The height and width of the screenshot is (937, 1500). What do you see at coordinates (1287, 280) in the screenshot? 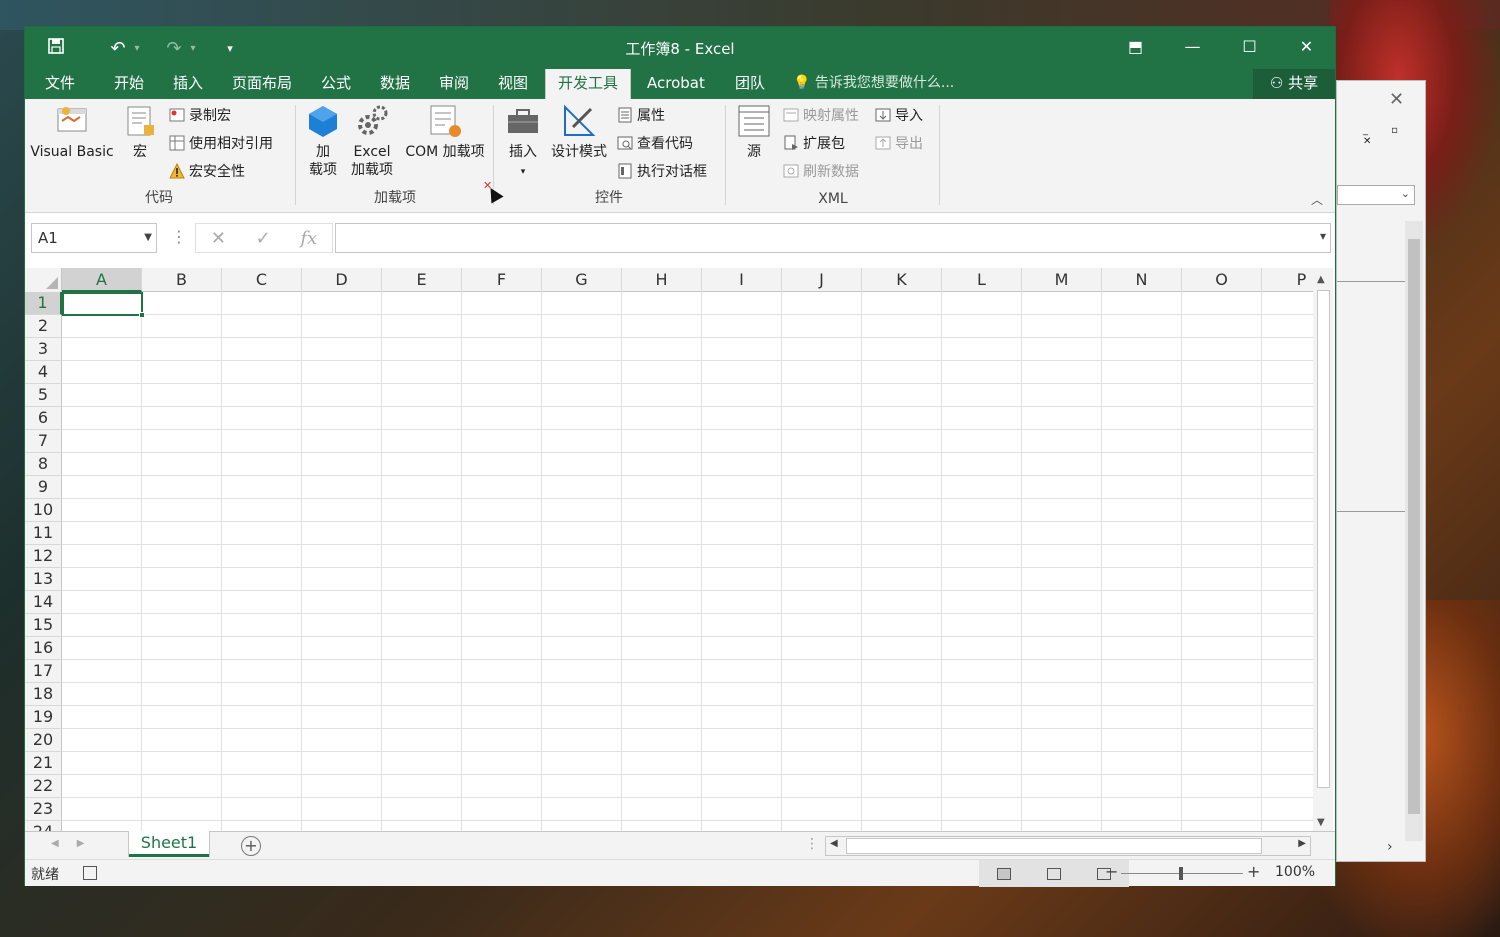
I see `column-header: P` at bounding box center [1287, 280].